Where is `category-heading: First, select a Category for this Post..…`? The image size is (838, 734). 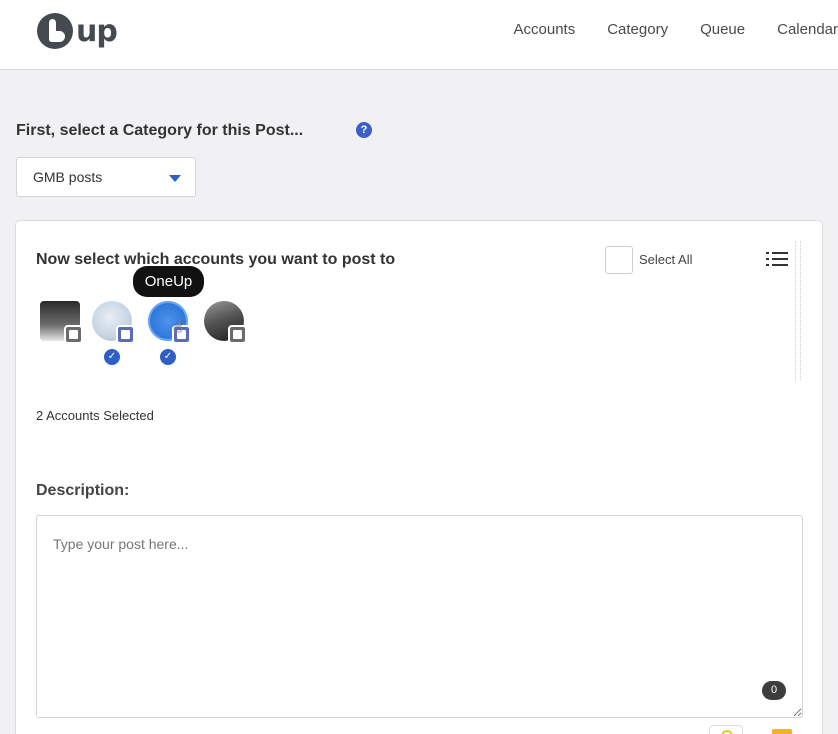
category-heading: First, select a Category for this Post..… is located at coordinates (160, 130).